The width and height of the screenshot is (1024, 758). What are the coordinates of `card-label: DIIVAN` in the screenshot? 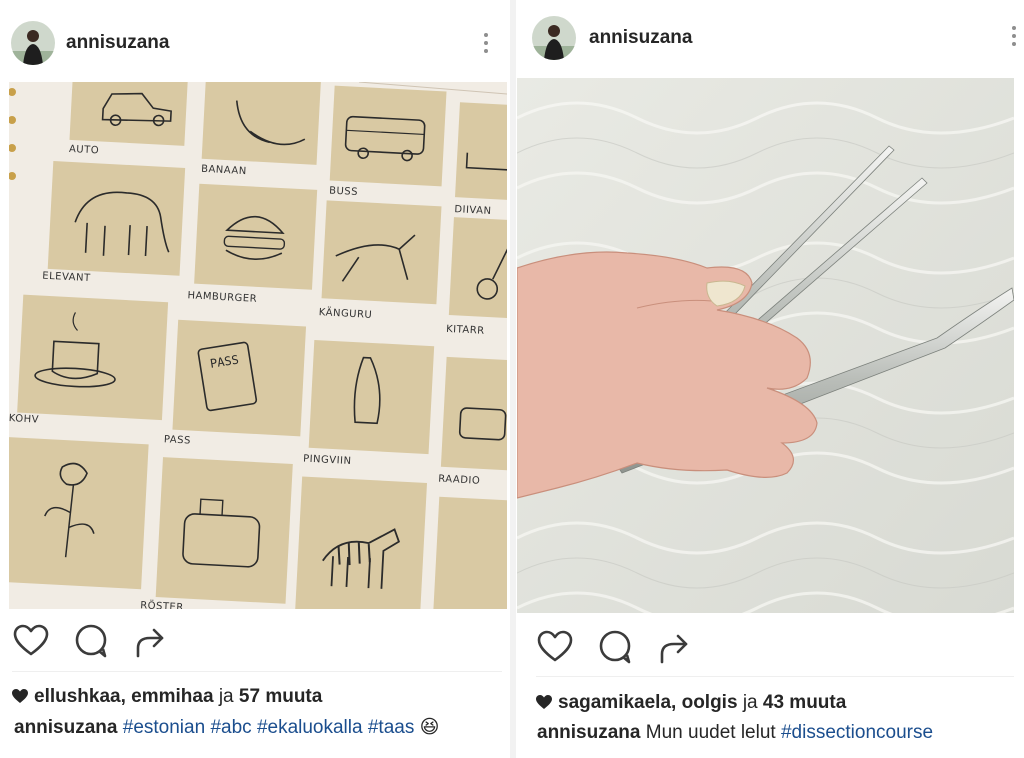 It's located at (473, 210).